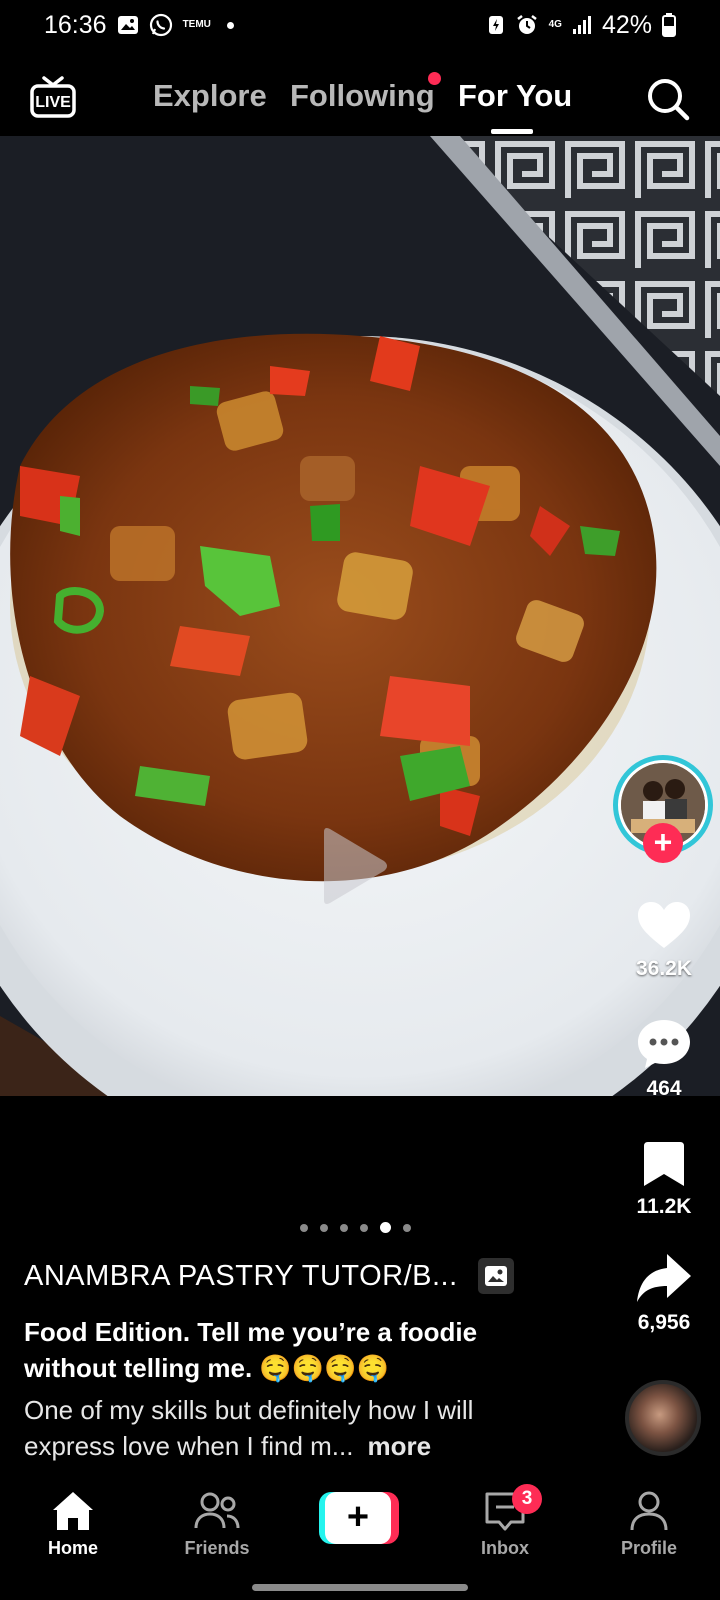 The height and width of the screenshot is (1600, 720). What do you see at coordinates (75, 24) in the screenshot?
I see `status-time: 16:36` at bounding box center [75, 24].